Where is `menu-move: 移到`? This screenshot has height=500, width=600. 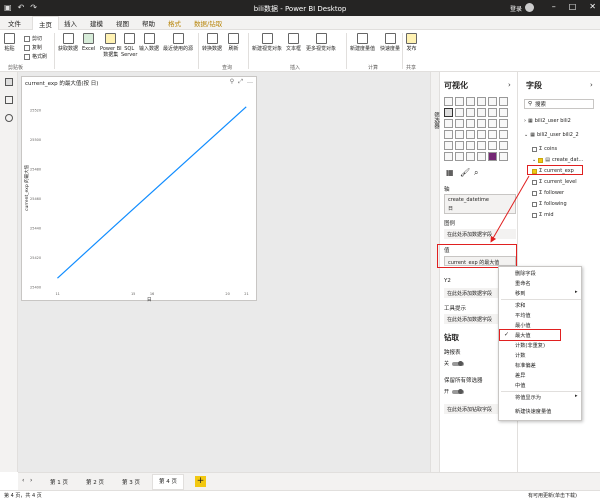 menu-move: 移到 is located at coordinates (520, 293).